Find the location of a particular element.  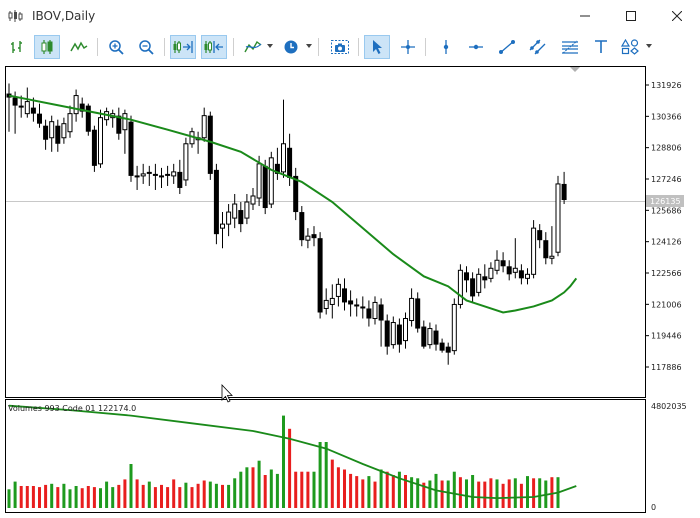

auto-scroll-button is located at coordinates (214, 47).